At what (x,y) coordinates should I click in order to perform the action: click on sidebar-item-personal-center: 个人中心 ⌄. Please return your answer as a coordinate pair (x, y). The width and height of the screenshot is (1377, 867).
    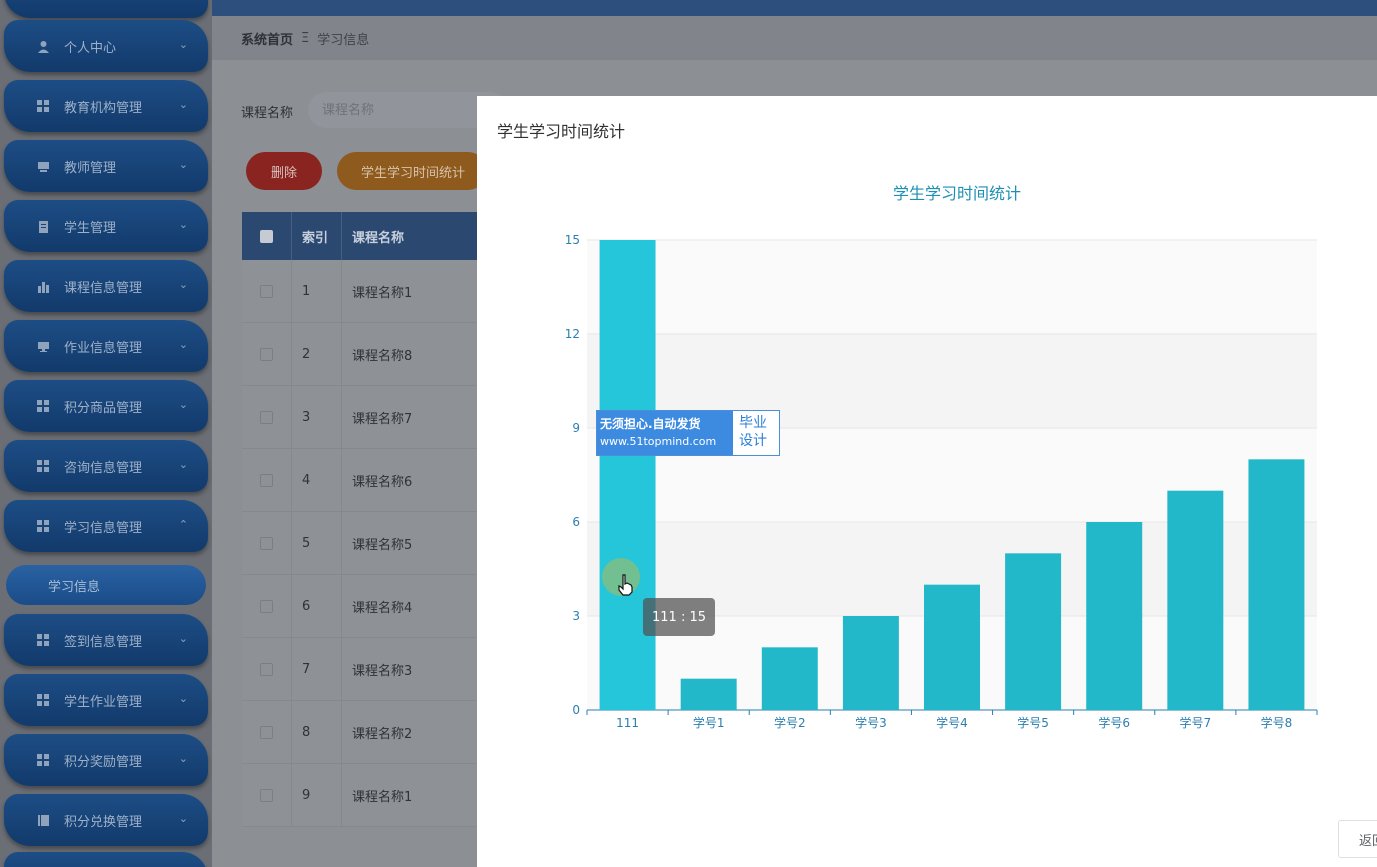
    Looking at the image, I should click on (106, 46).